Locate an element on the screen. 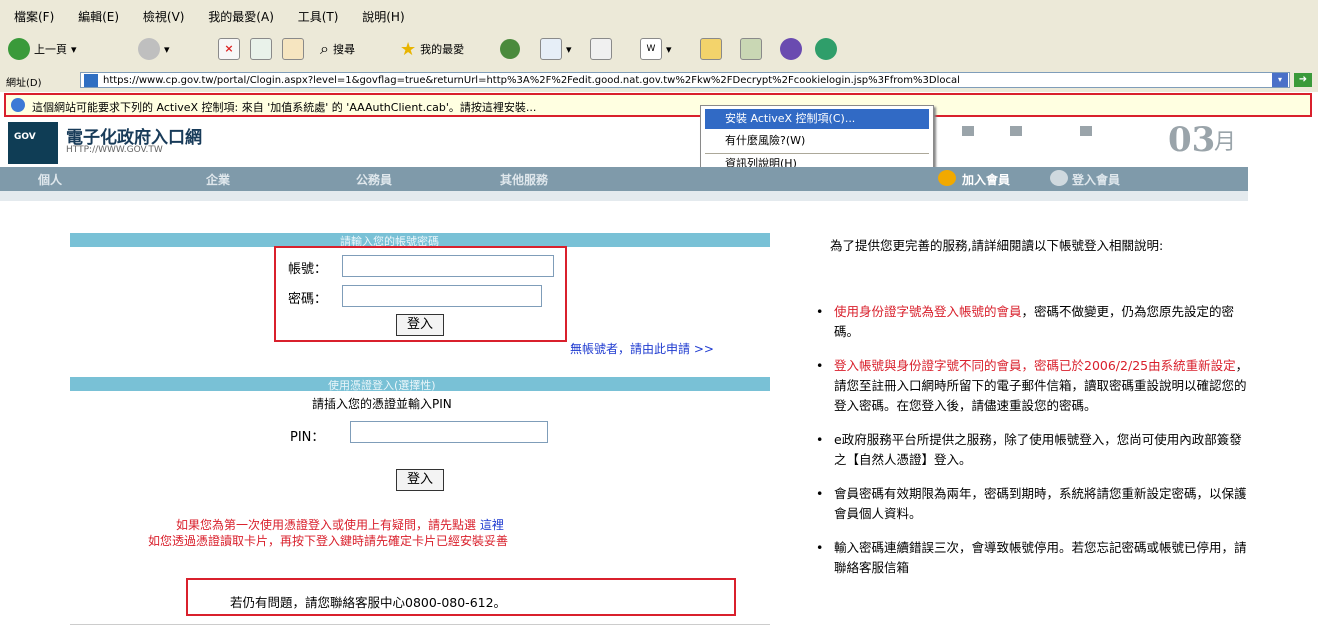 The image size is (1318, 631). nav-personal: 個人 is located at coordinates (50, 179).